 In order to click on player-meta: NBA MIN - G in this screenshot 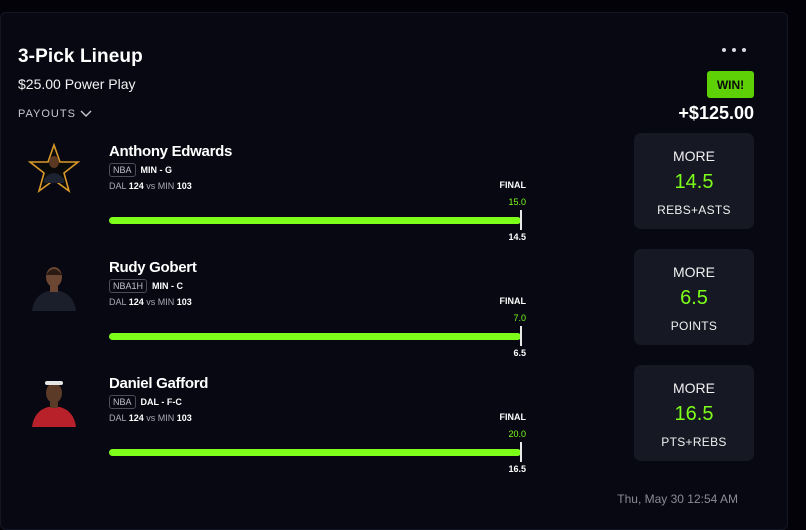, I will do `click(140, 170)`.